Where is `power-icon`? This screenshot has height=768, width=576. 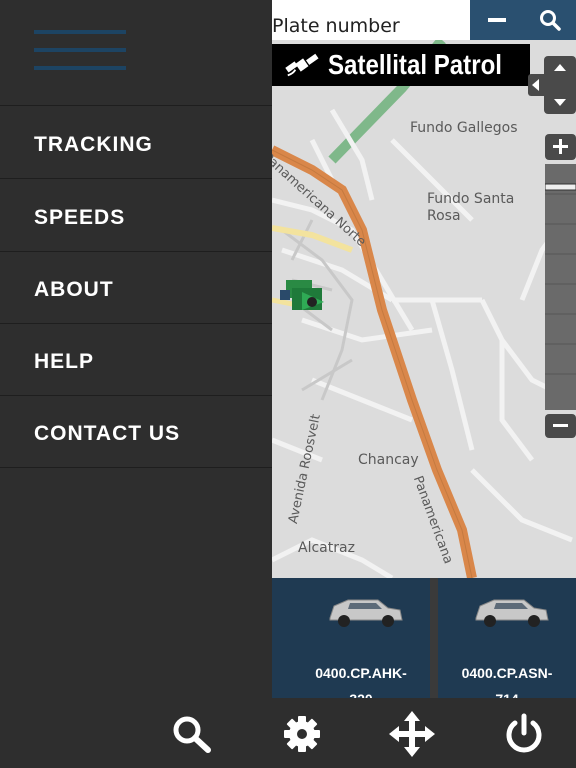
power-icon is located at coordinates (524, 733).